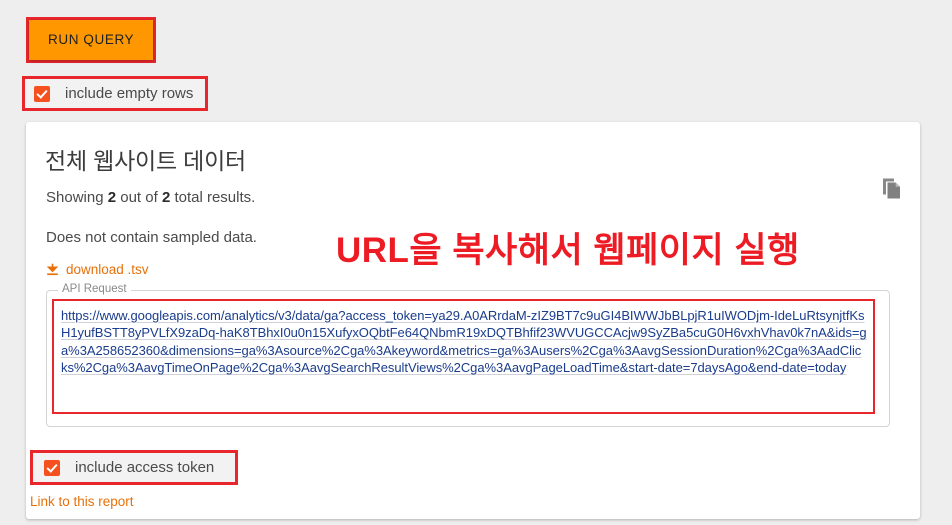 The image size is (952, 525). I want to click on include-access-token-label: include access token, so click(145, 467).